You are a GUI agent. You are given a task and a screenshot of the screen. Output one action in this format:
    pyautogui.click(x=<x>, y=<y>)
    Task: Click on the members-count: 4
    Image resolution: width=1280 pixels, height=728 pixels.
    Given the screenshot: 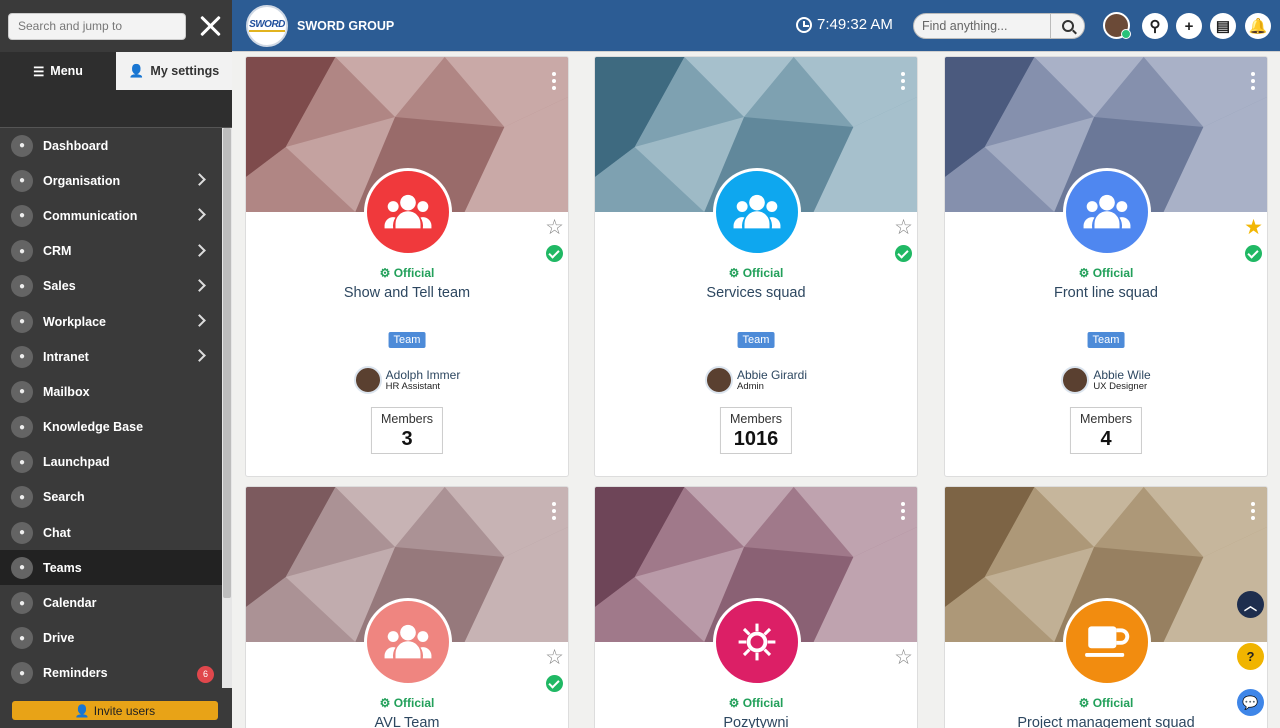 What is the action you would take?
    pyautogui.click(x=1106, y=439)
    